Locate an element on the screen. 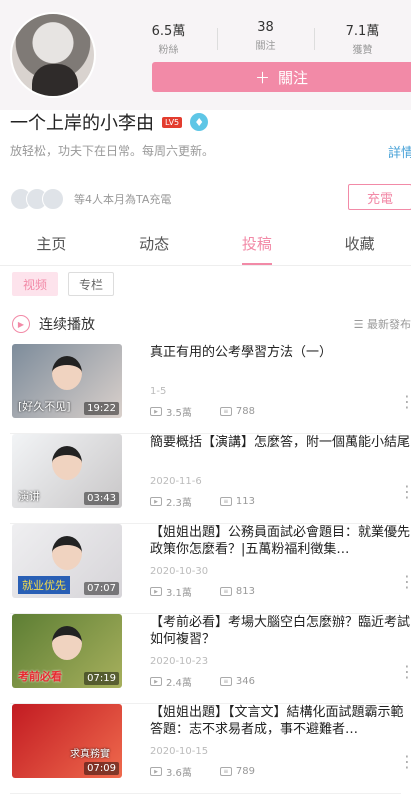 This screenshot has height=800, width=411. continuous-play-row: ▶ 连续播放 ☰ 最新發布 is located at coordinates (211, 324).